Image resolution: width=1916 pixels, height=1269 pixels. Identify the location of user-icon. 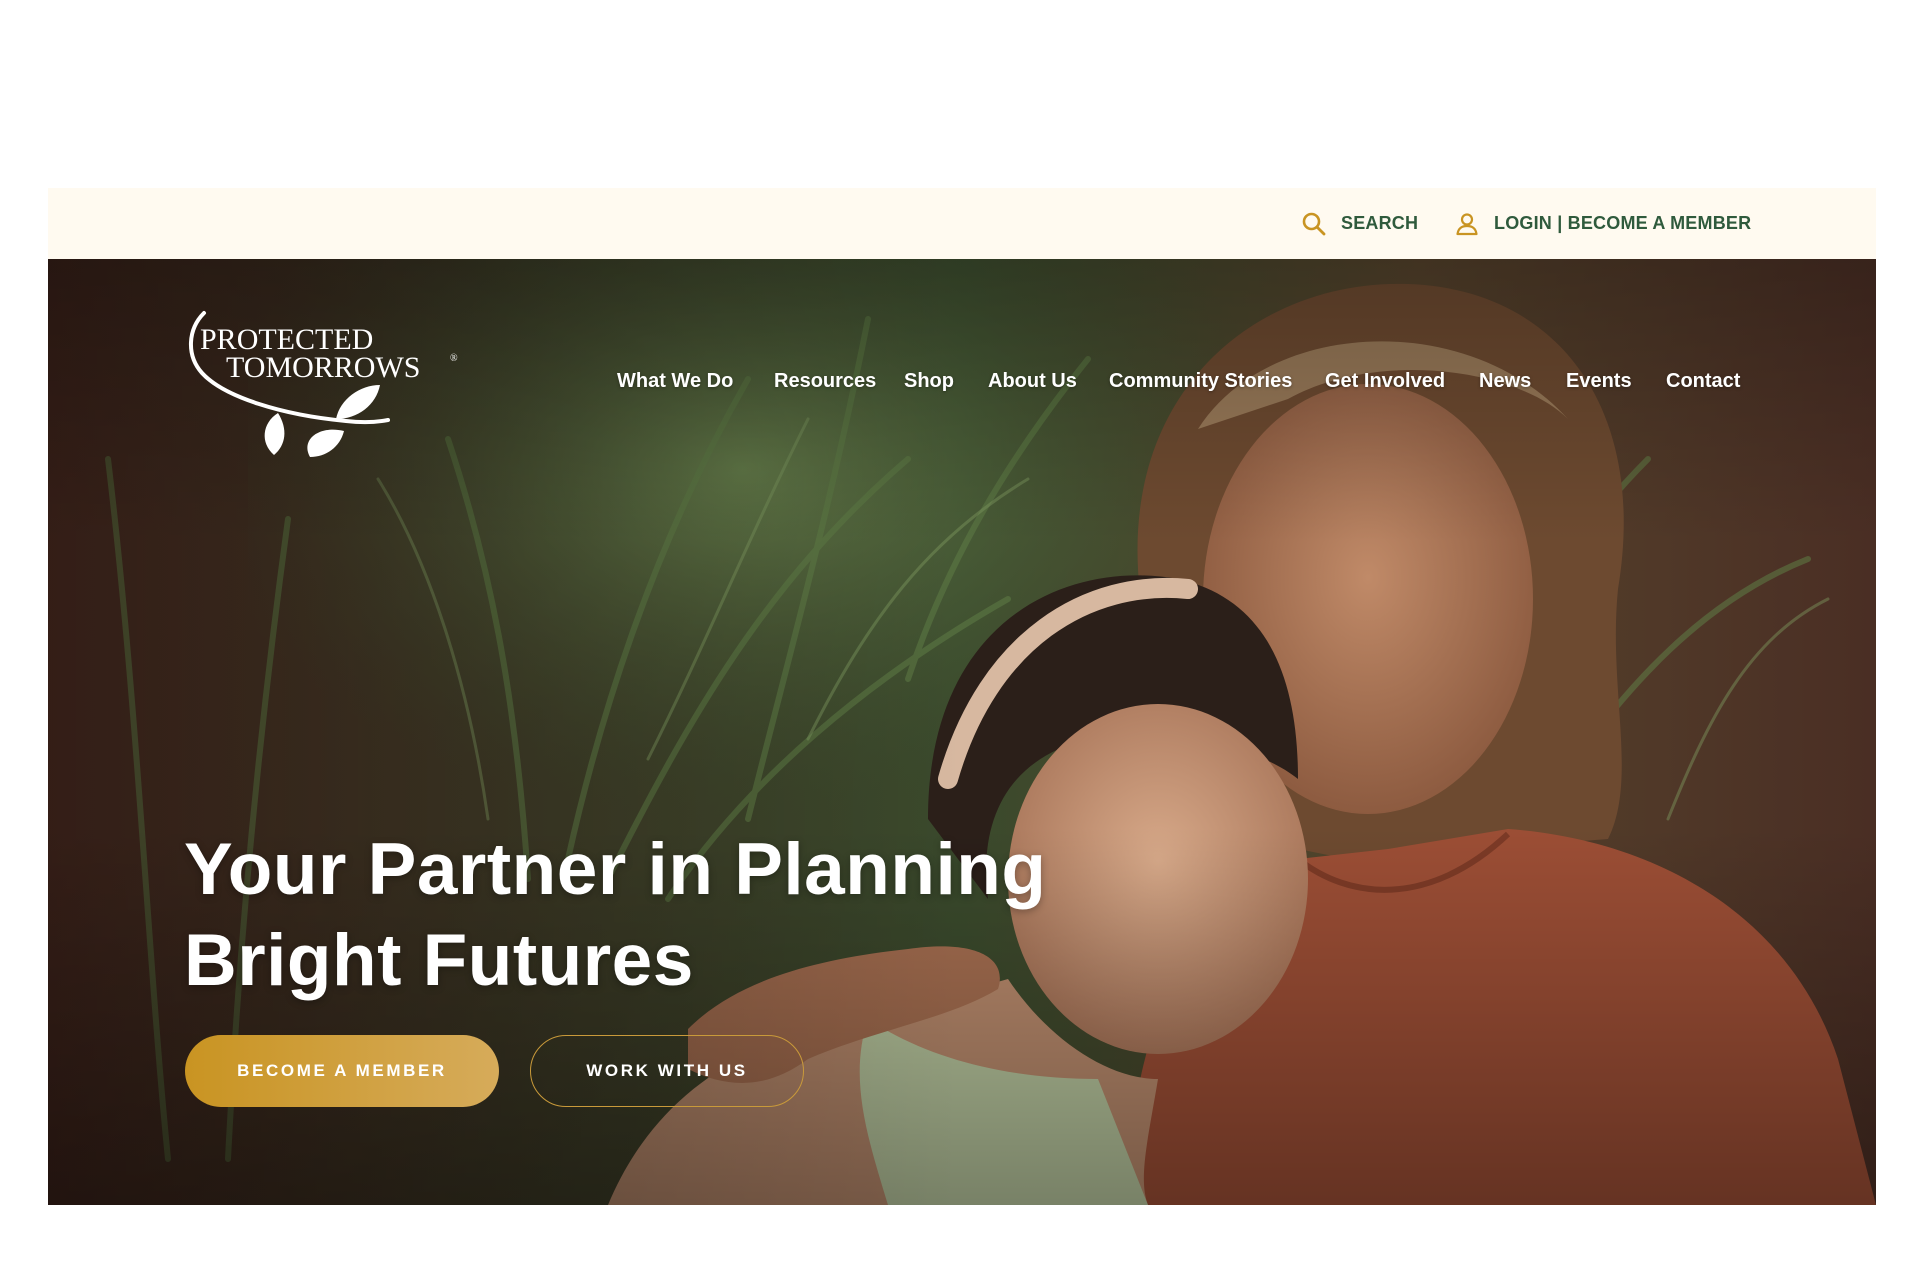
(1467, 223).